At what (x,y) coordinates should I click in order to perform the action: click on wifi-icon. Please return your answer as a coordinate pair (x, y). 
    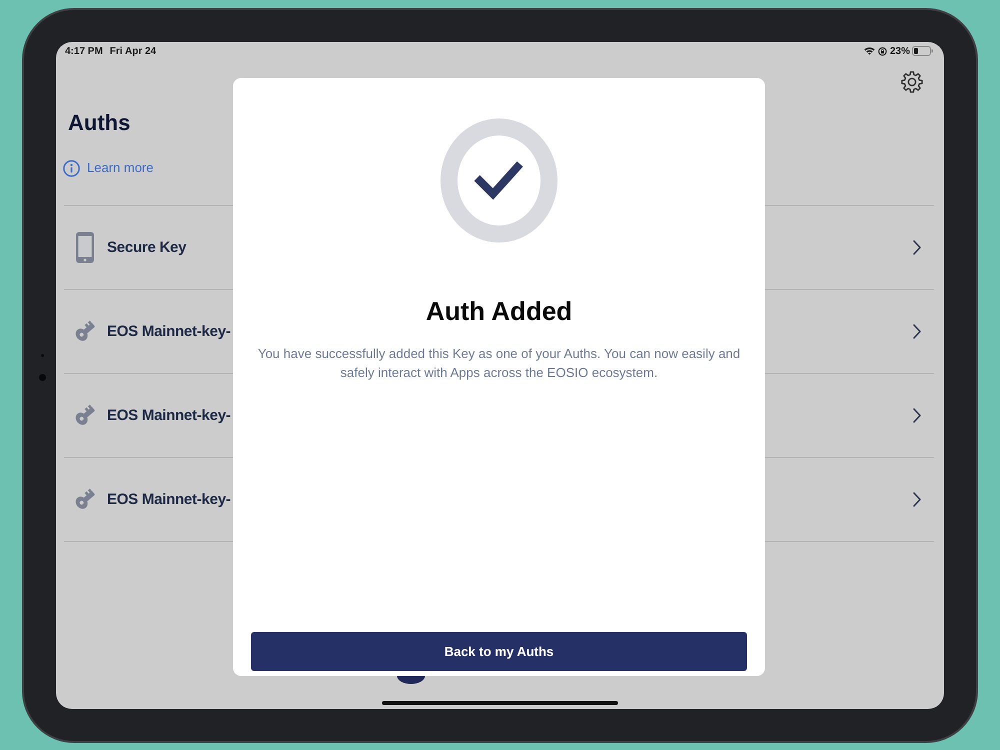
    Looking at the image, I should click on (869, 51).